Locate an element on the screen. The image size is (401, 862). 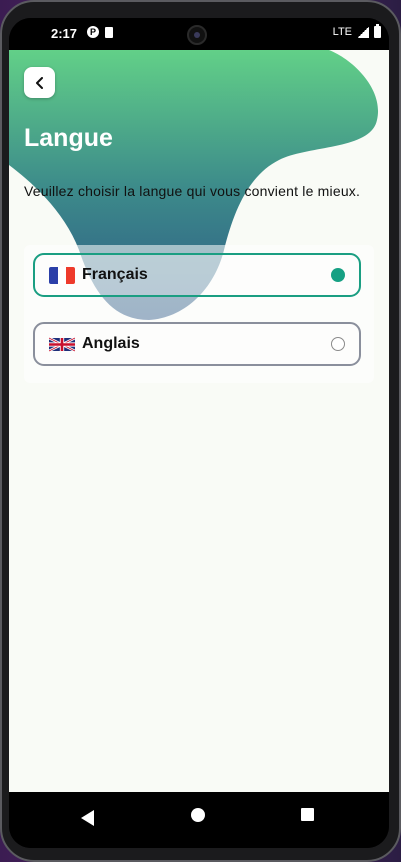
p-badge-icon: P is located at coordinates (93, 32).